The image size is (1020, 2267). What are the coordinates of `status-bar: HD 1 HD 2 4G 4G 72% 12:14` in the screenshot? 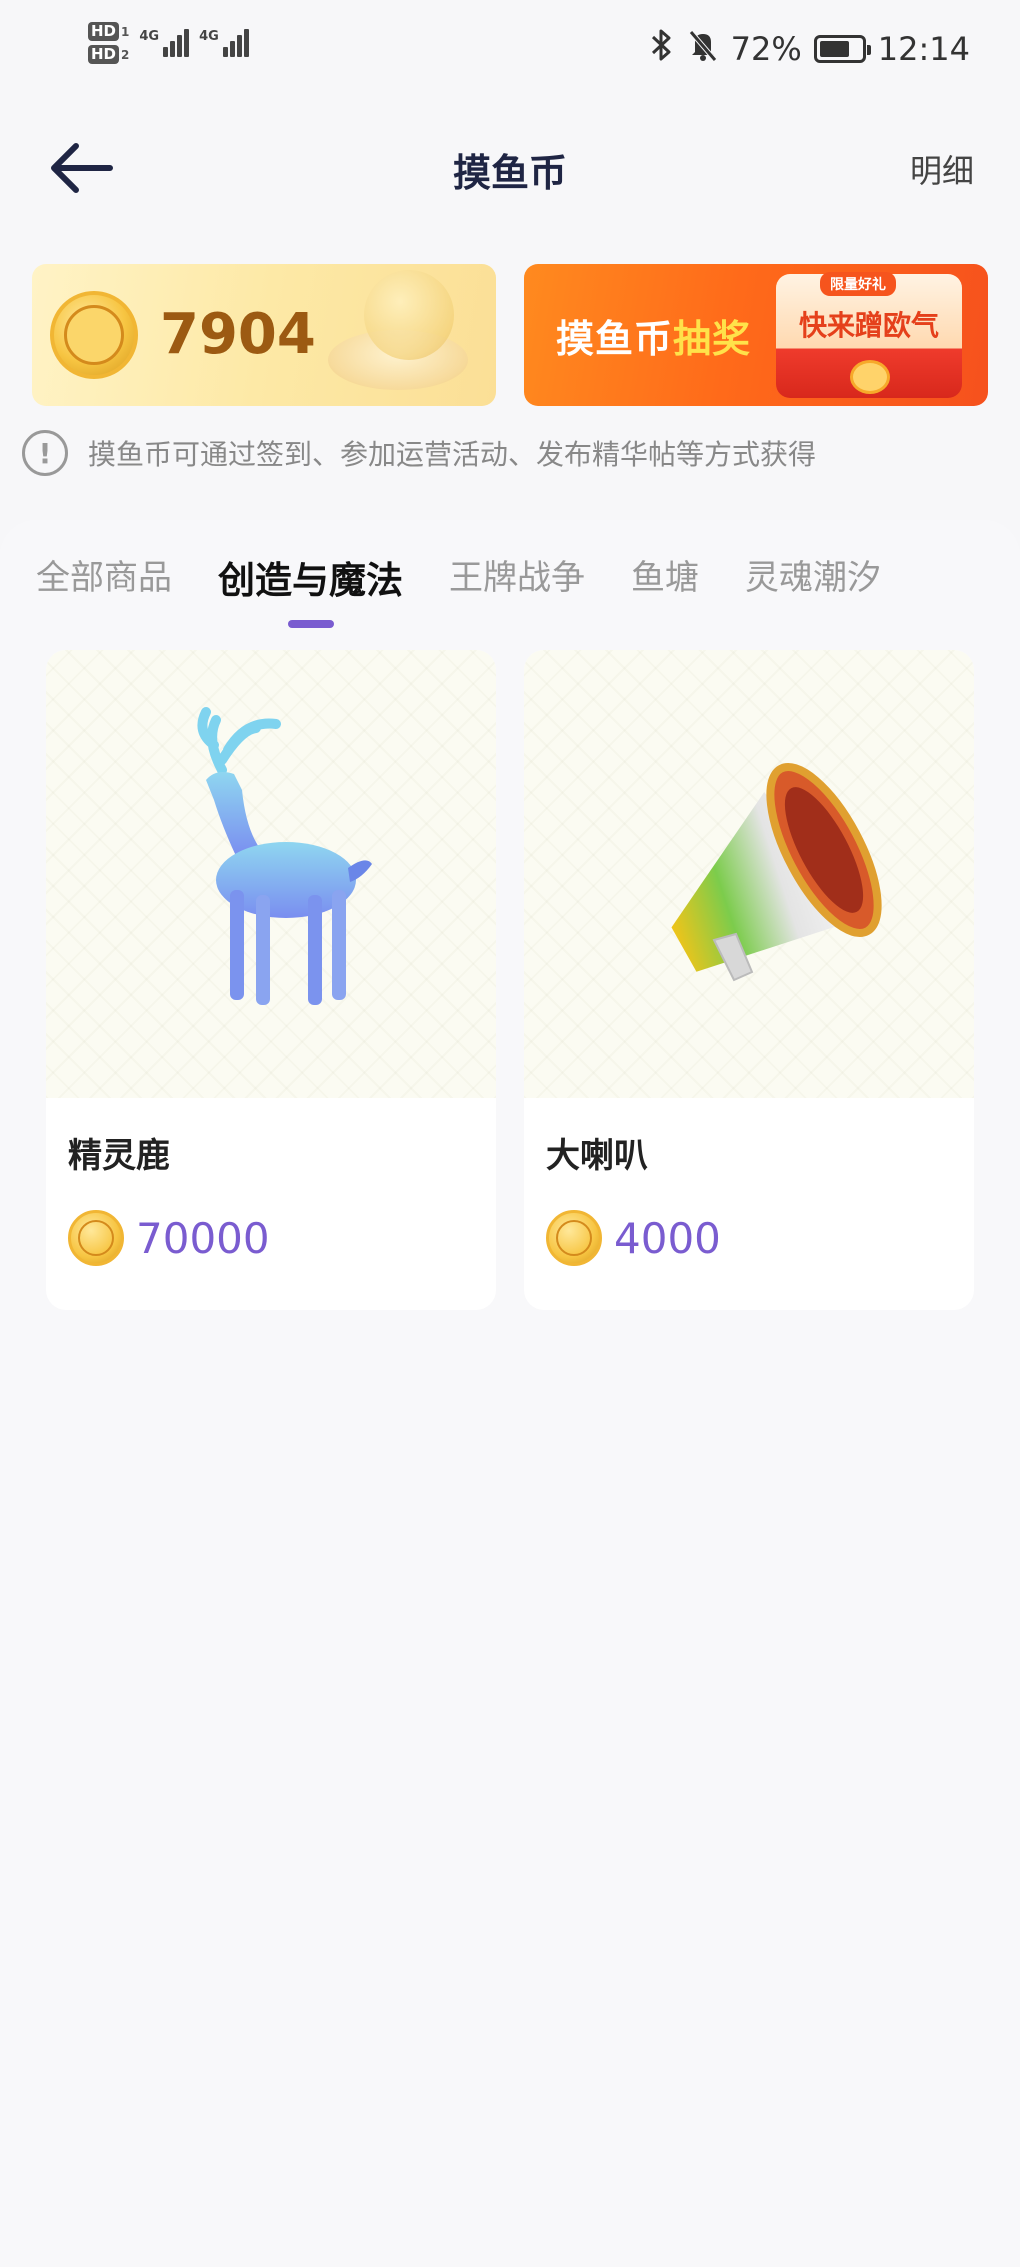 It's located at (510, 52).